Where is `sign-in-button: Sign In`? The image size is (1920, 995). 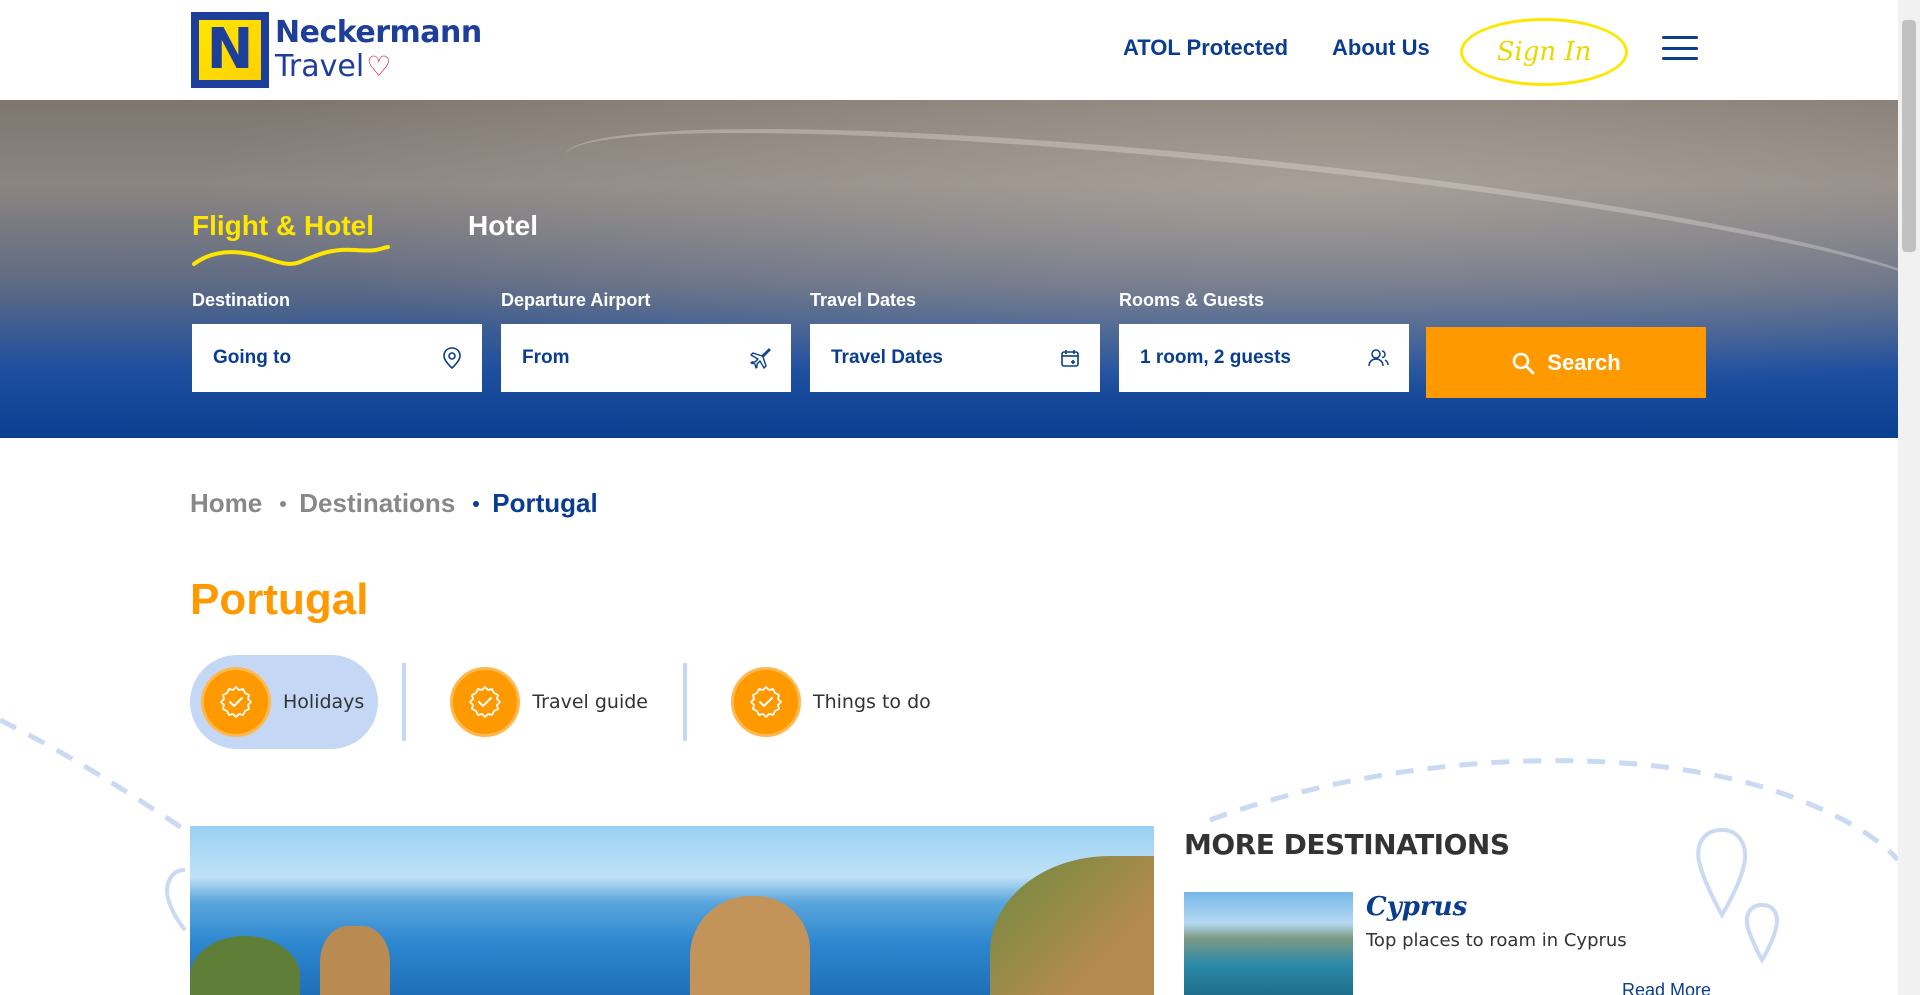
sign-in-button: Sign In is located at coordinates (1544, 52).